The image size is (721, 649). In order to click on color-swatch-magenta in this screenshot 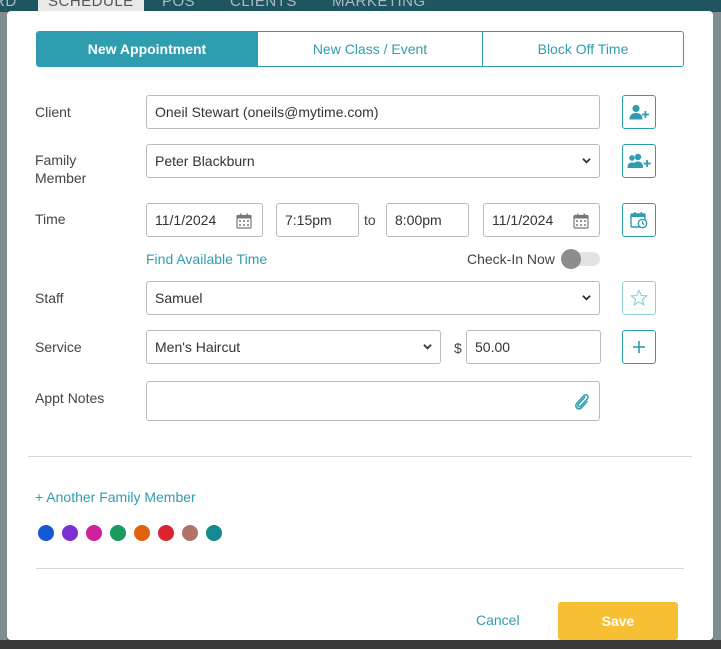, I will do `click(94, 533)`.